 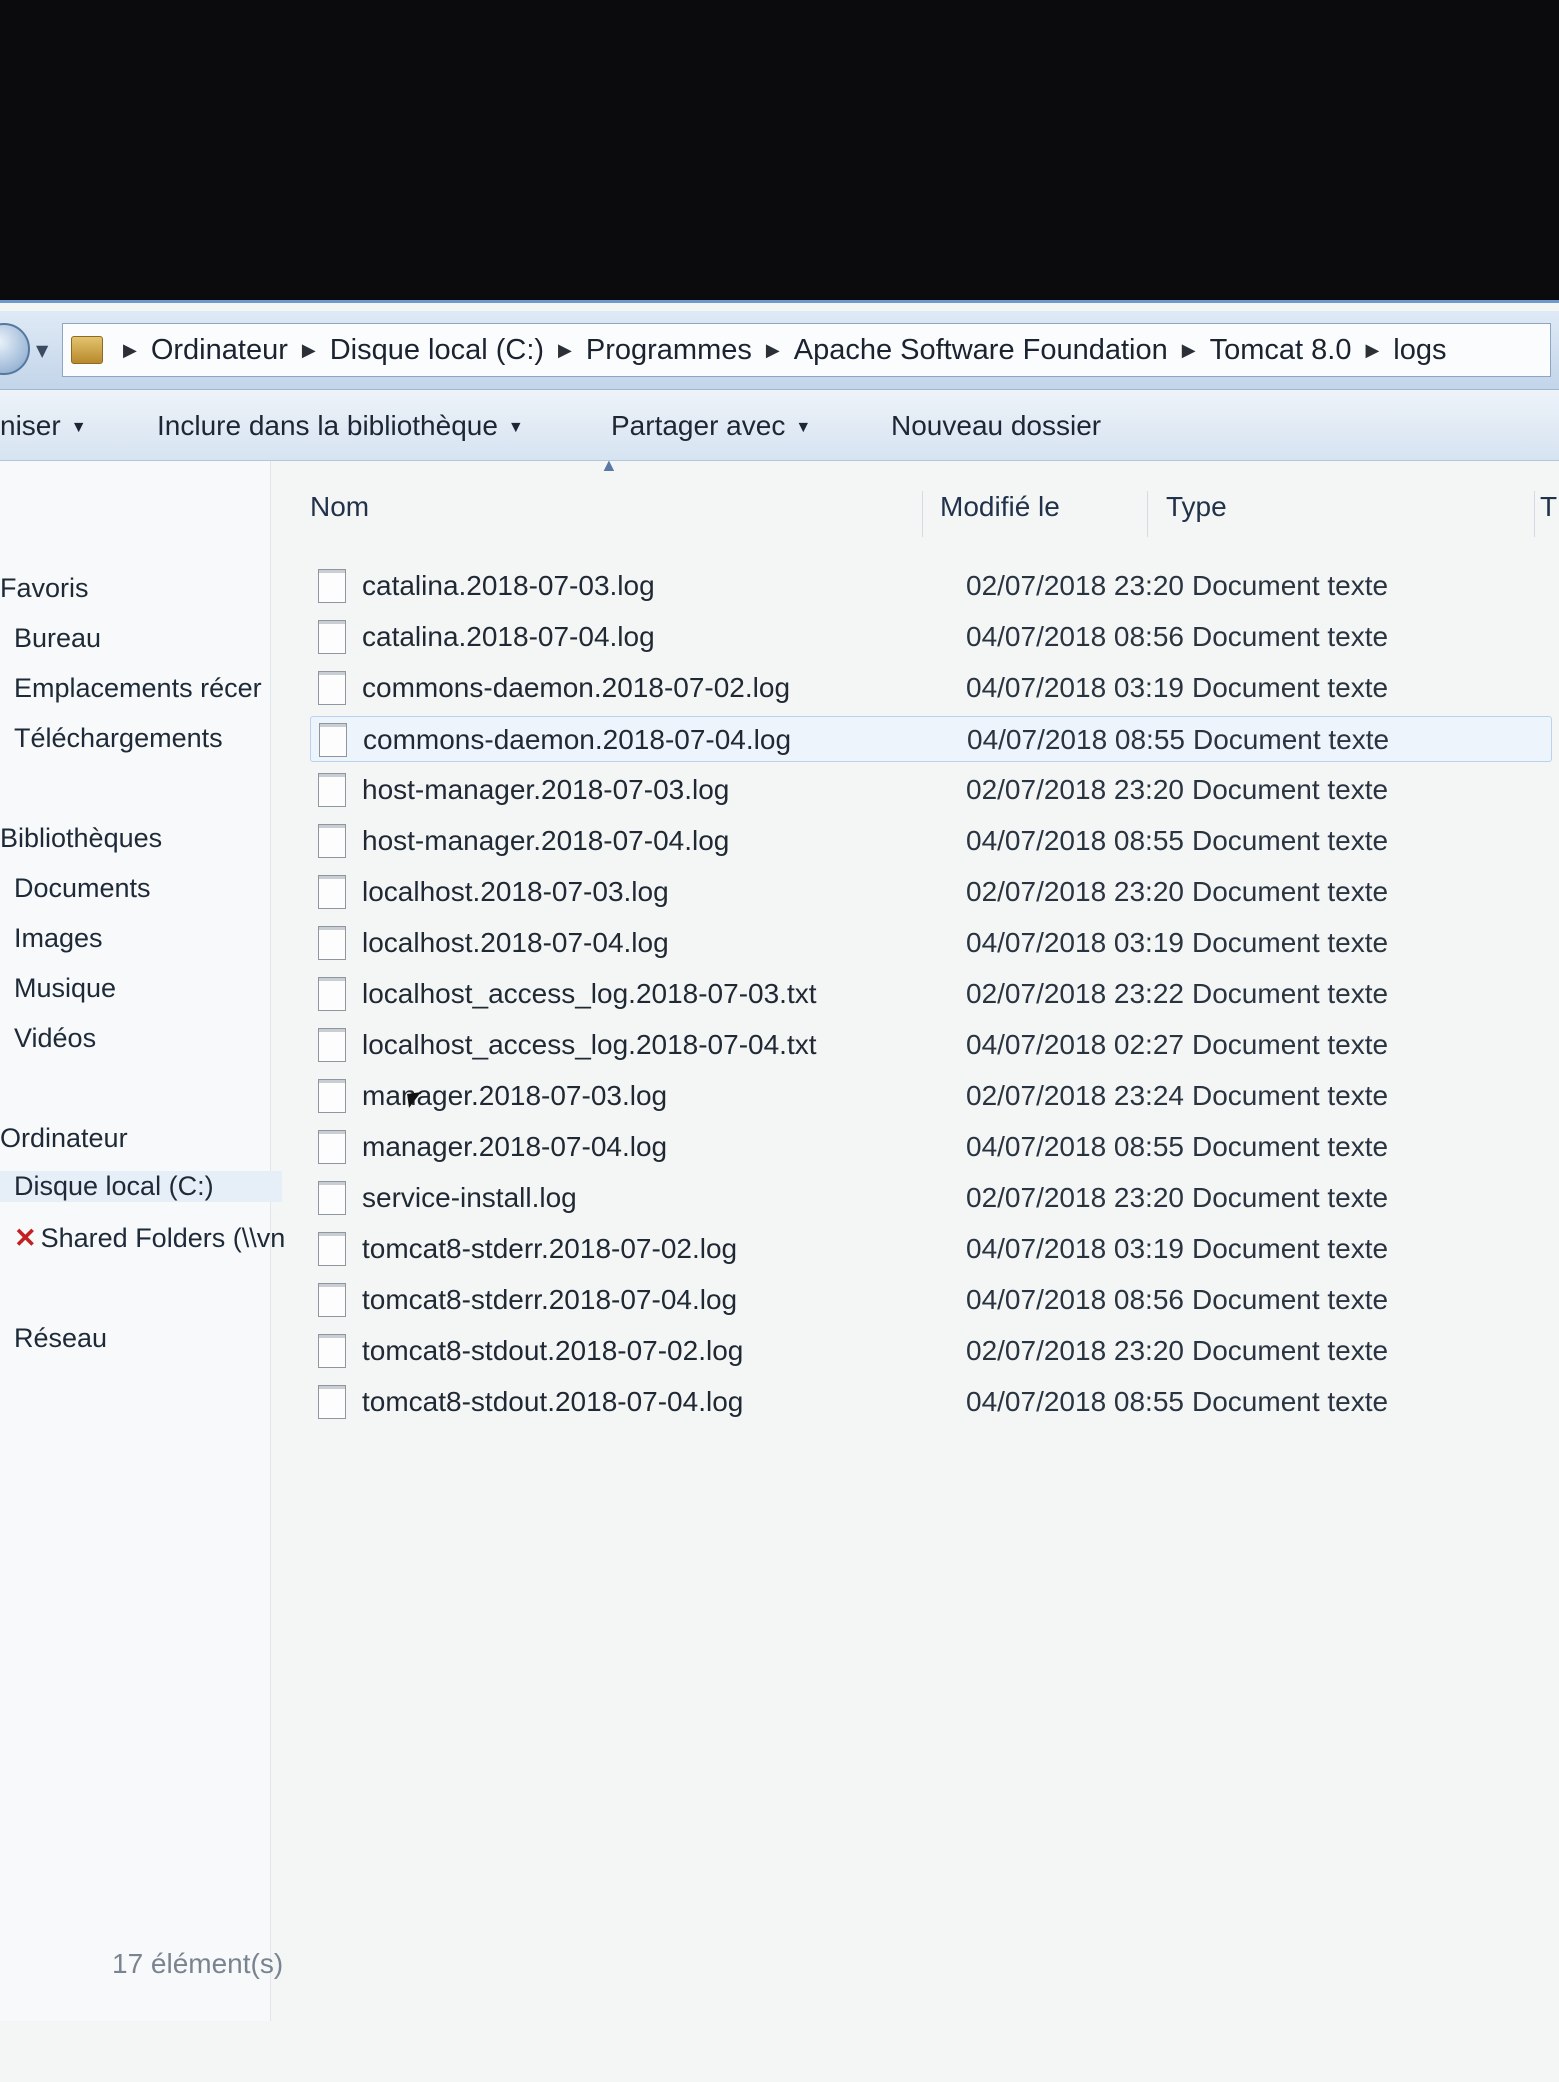 What do you see at coordinates (1075, 1095) in the screenshot?
I see `file-date: 02/07/2018 23:24` at bounding box center [1075, 1095].